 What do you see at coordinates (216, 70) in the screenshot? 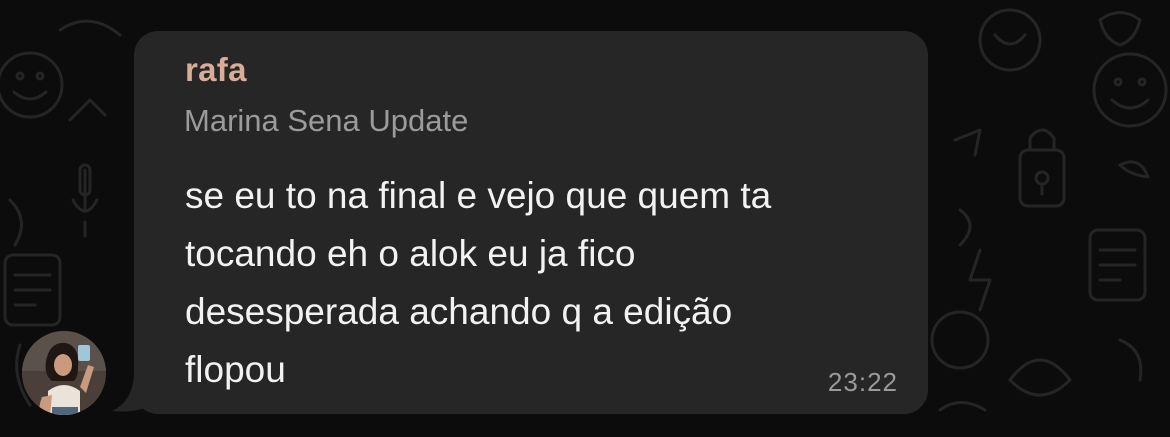
I see `sender-name: rafa` at bounding box center [216, 70].